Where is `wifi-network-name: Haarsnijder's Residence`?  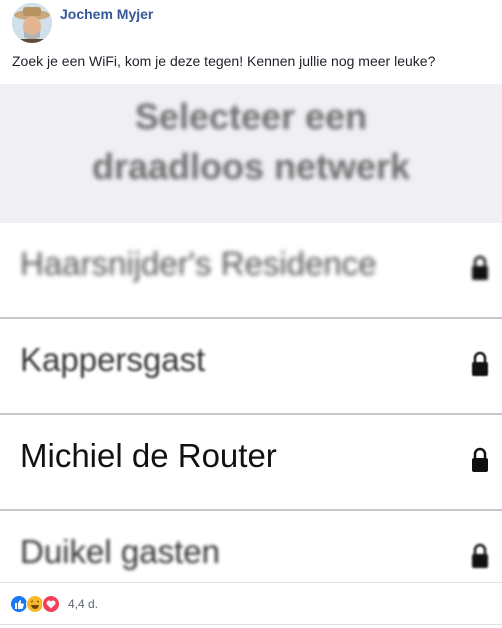 wifi-network-name: Haarsnijder's Residence is located at coordinates (198, 263).